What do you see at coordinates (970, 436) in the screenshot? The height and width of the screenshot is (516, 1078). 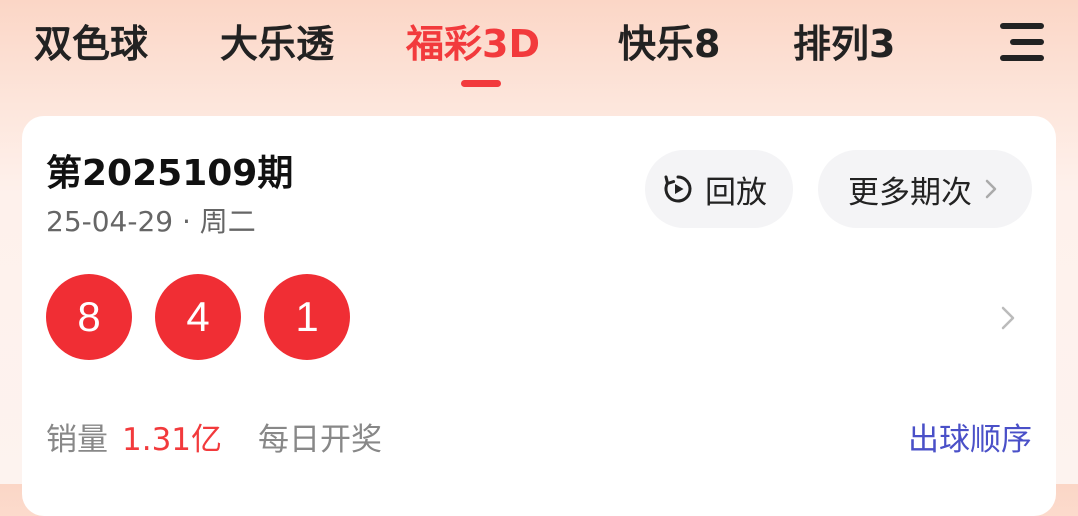 I see `ball-order-link: 出球顺序` at bounding box center [970, 436].